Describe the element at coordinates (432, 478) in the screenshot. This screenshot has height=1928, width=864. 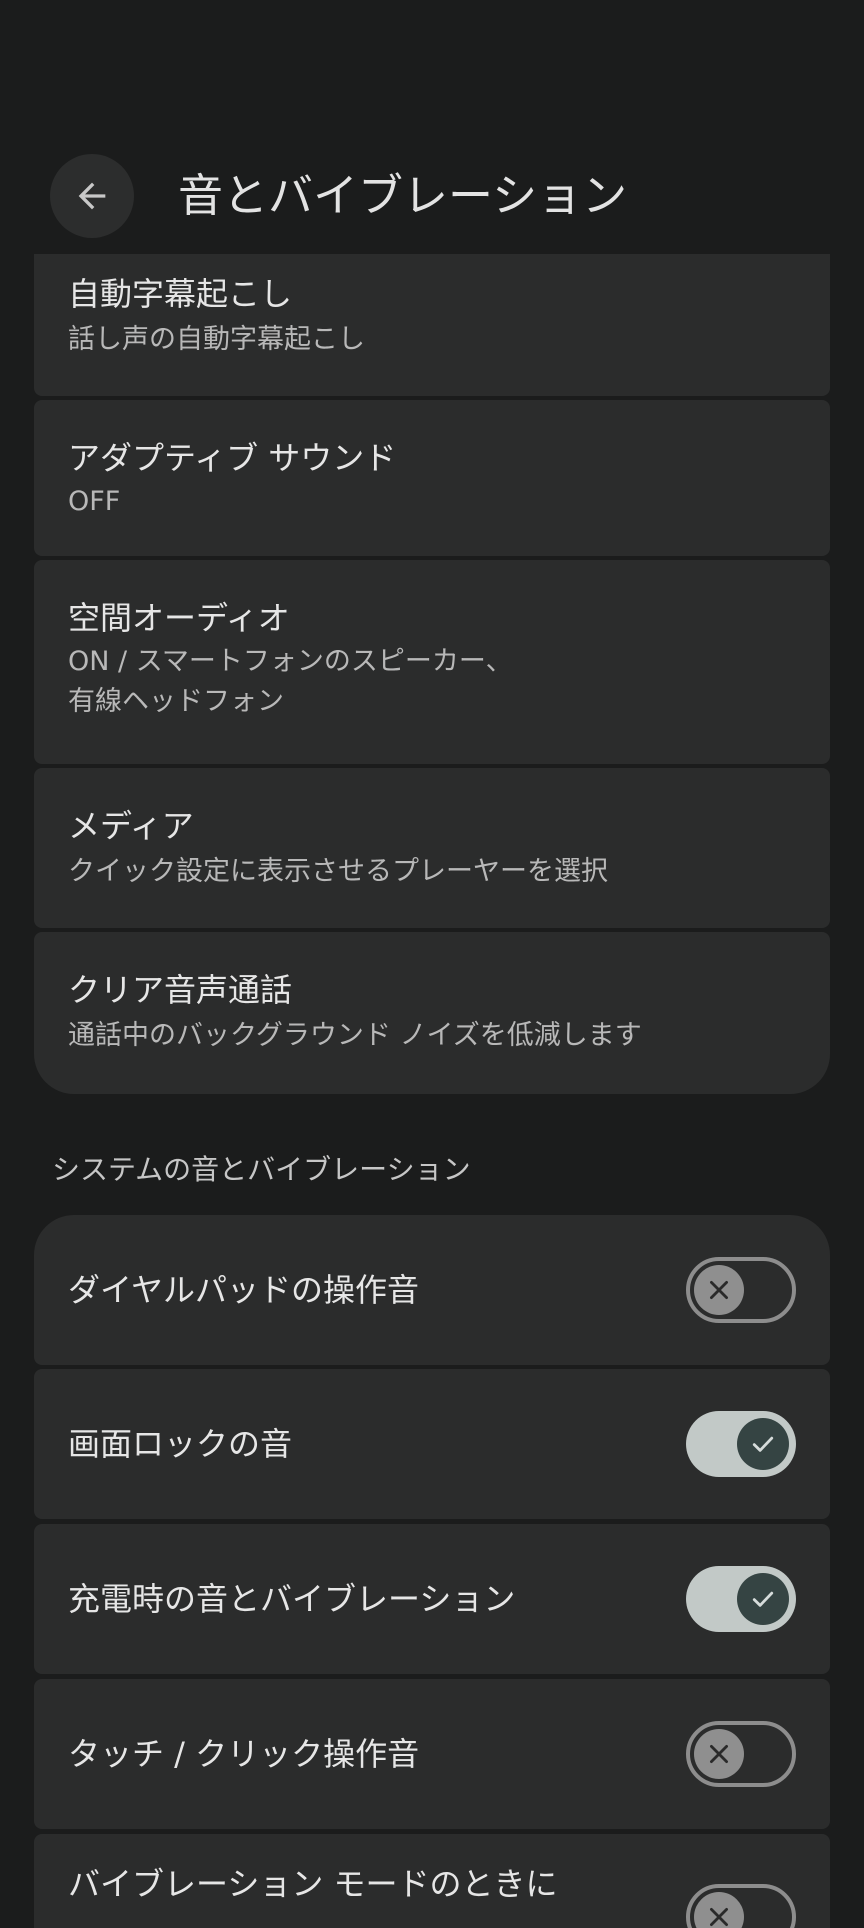
I see `setting-adaptive-sound: アダプティブ サウンド OFF` at that location.